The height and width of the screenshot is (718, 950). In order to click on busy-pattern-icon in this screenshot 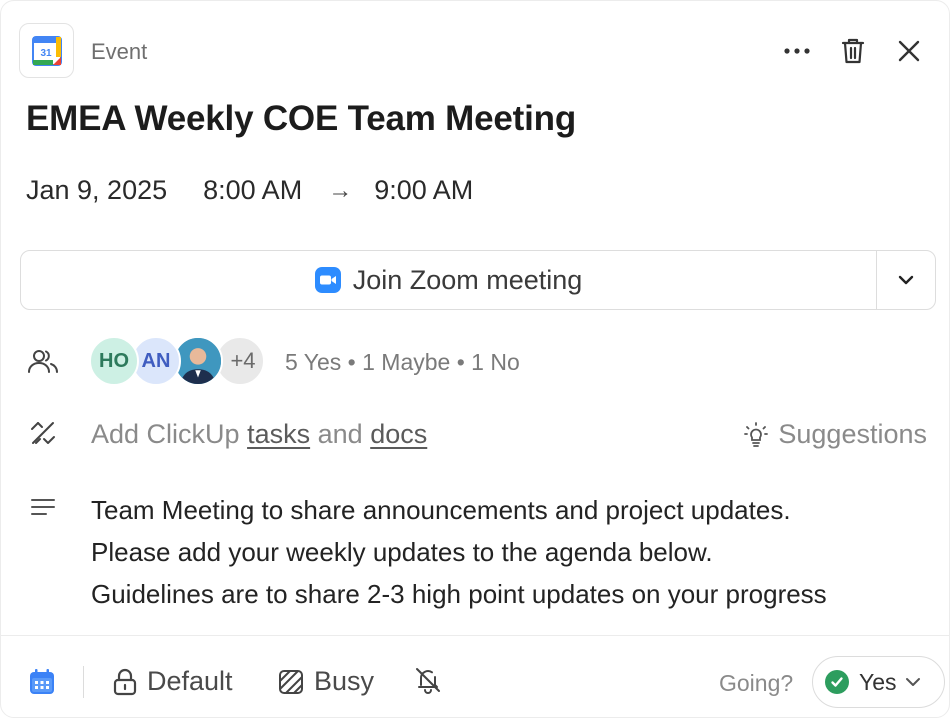, I will do `click(291, 682)`.